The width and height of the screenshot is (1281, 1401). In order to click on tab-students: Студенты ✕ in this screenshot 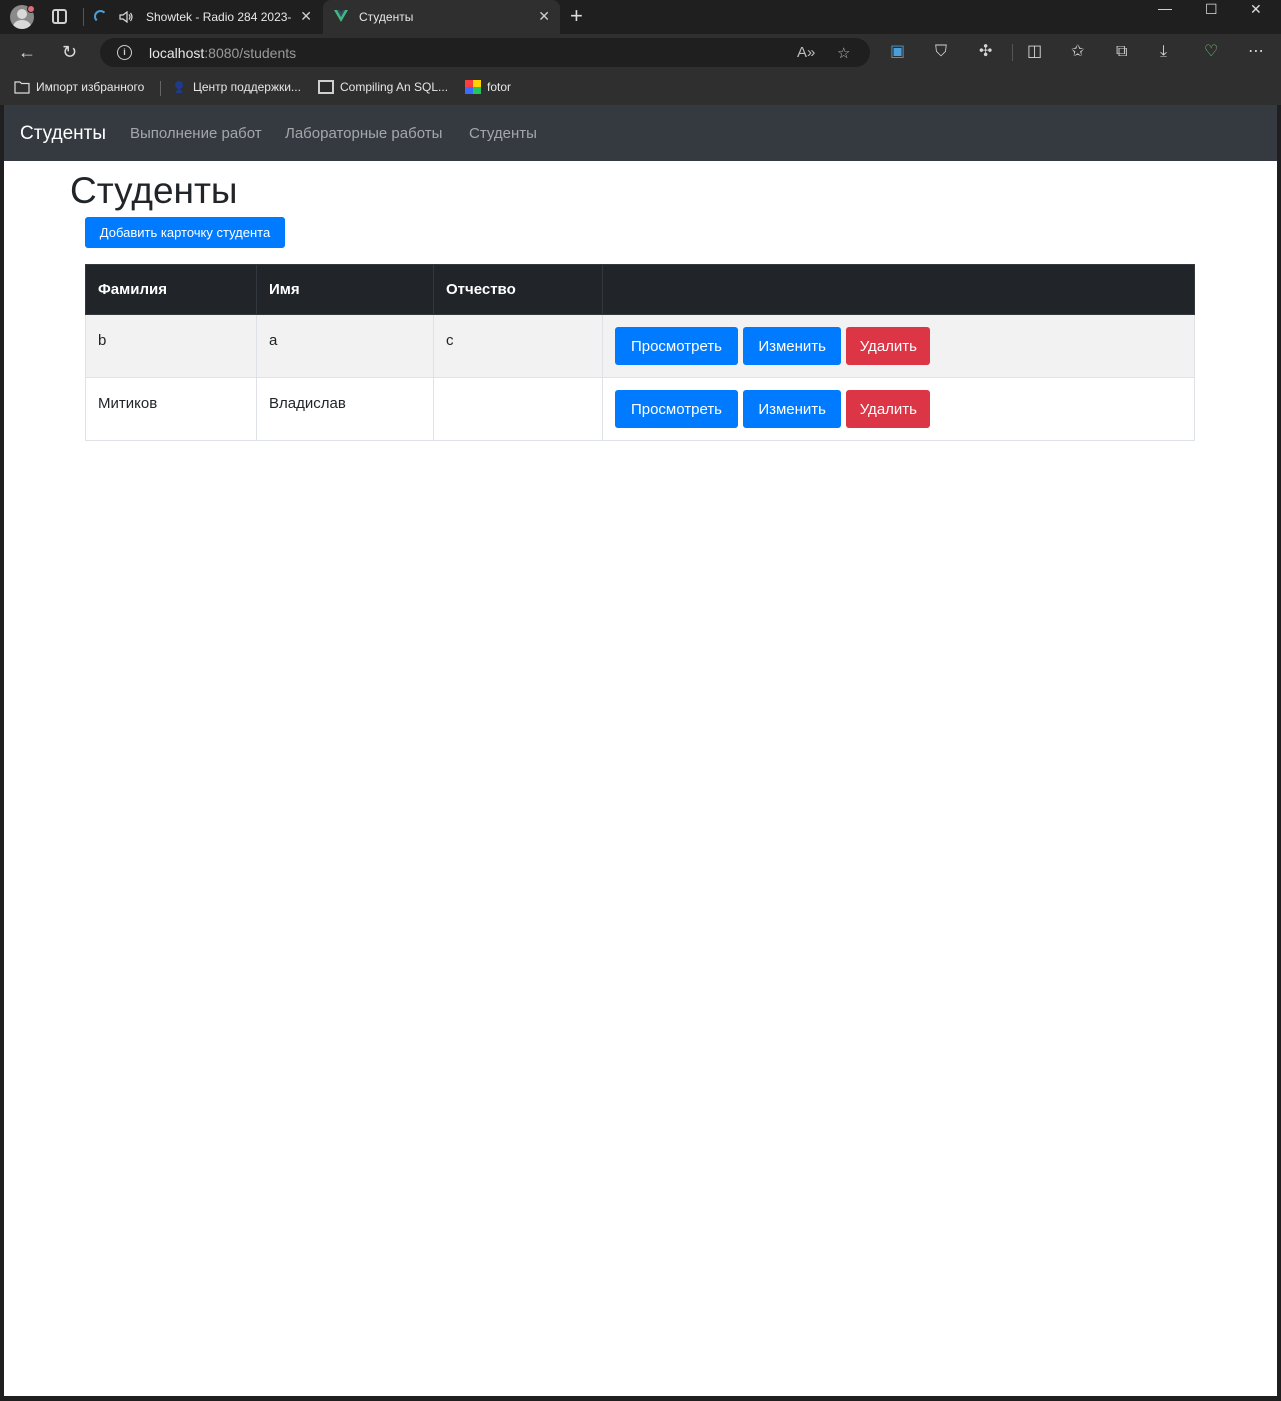, I will do `click(441, 17)`.